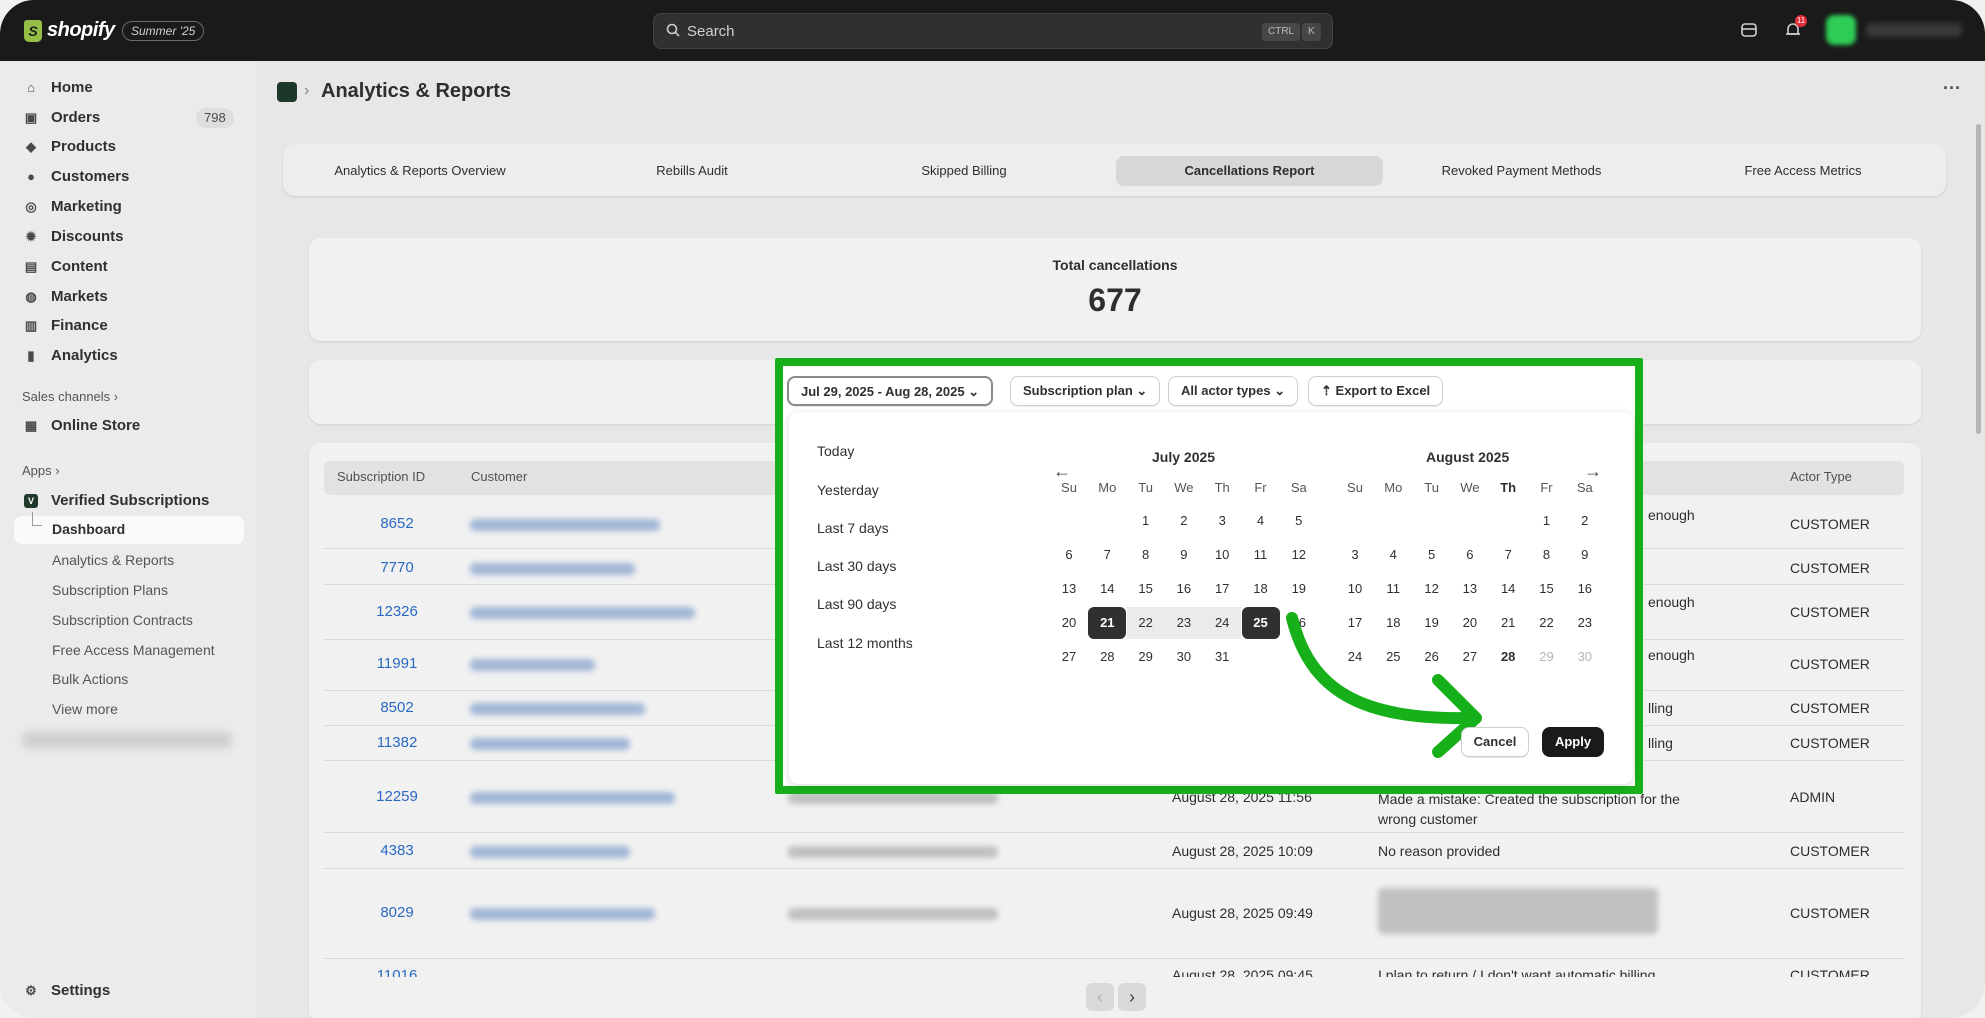 The width and height of the screenshot is (1985, 1018). What do you see at coordinates (1573, 742) in the screenshot?
I see `apply-button: Apply` at bounding box center [1573, 742].